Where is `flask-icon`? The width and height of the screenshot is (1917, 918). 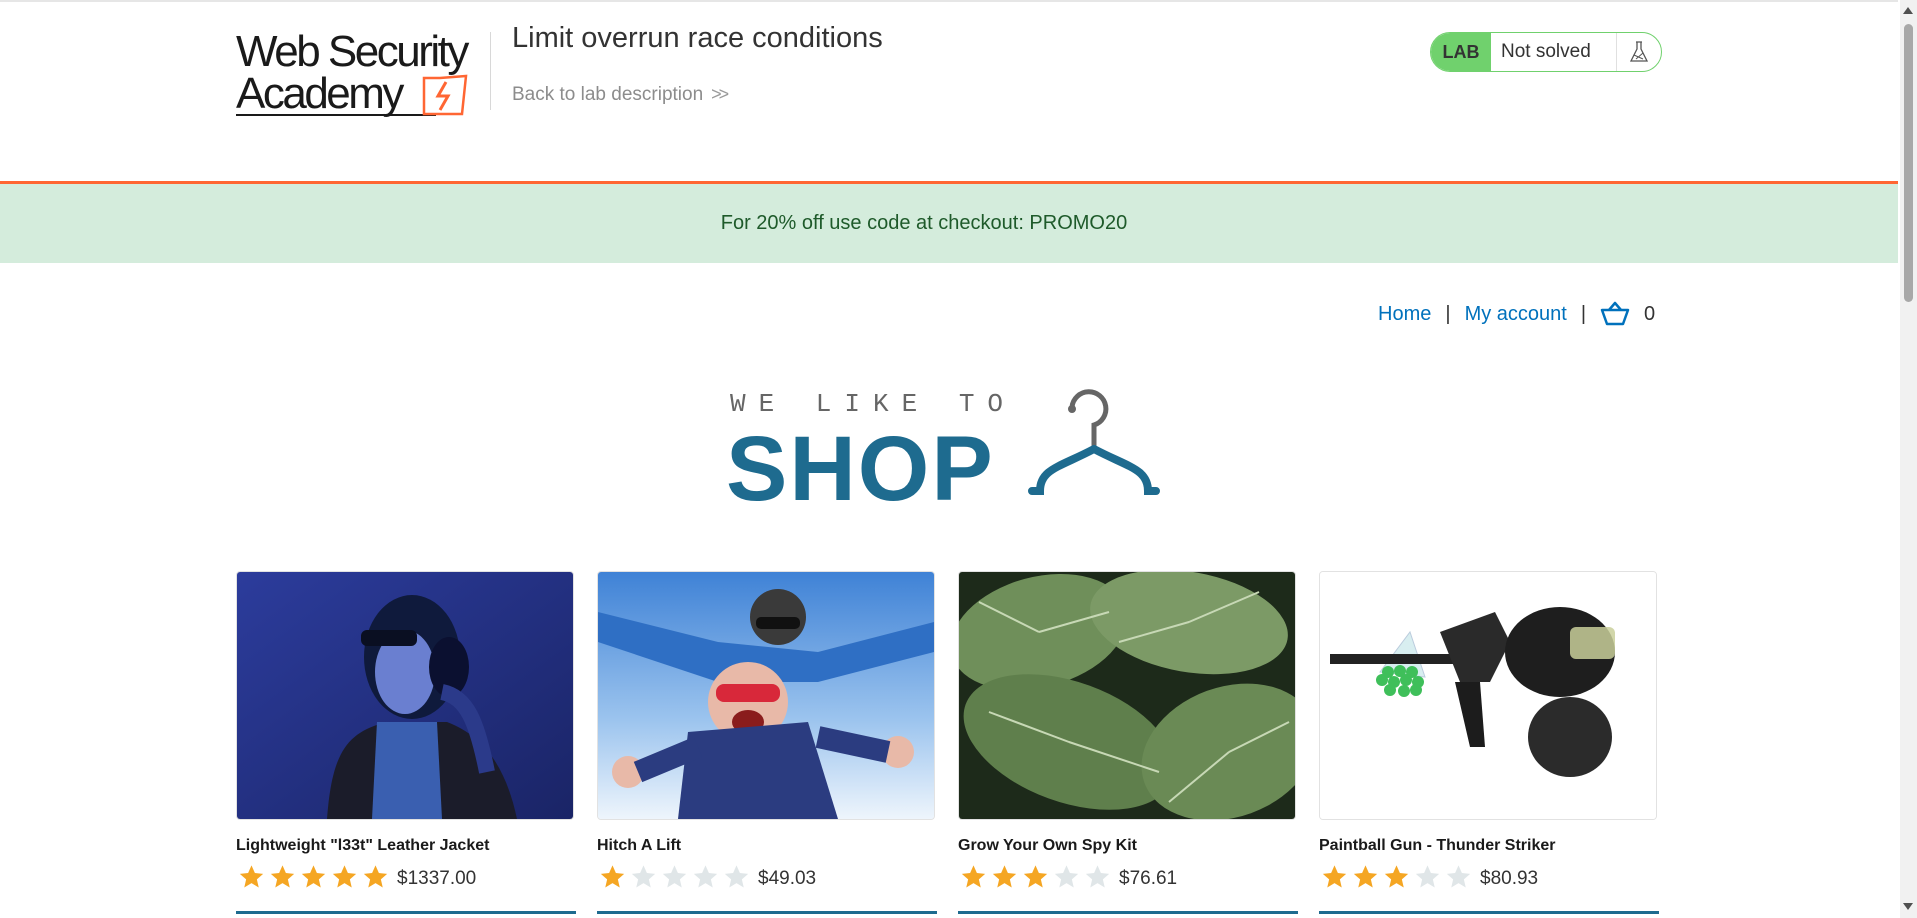 flask-icon is located at coordinates (1638, 52).